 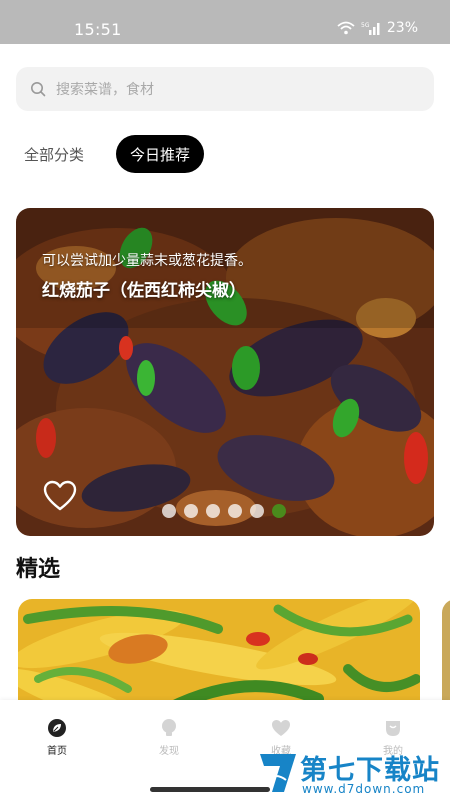 What do you see at coordinates (54, 154) in the screenshot?
I see `tab-all-categories: 全部分类` at bounding box center [54, 154].